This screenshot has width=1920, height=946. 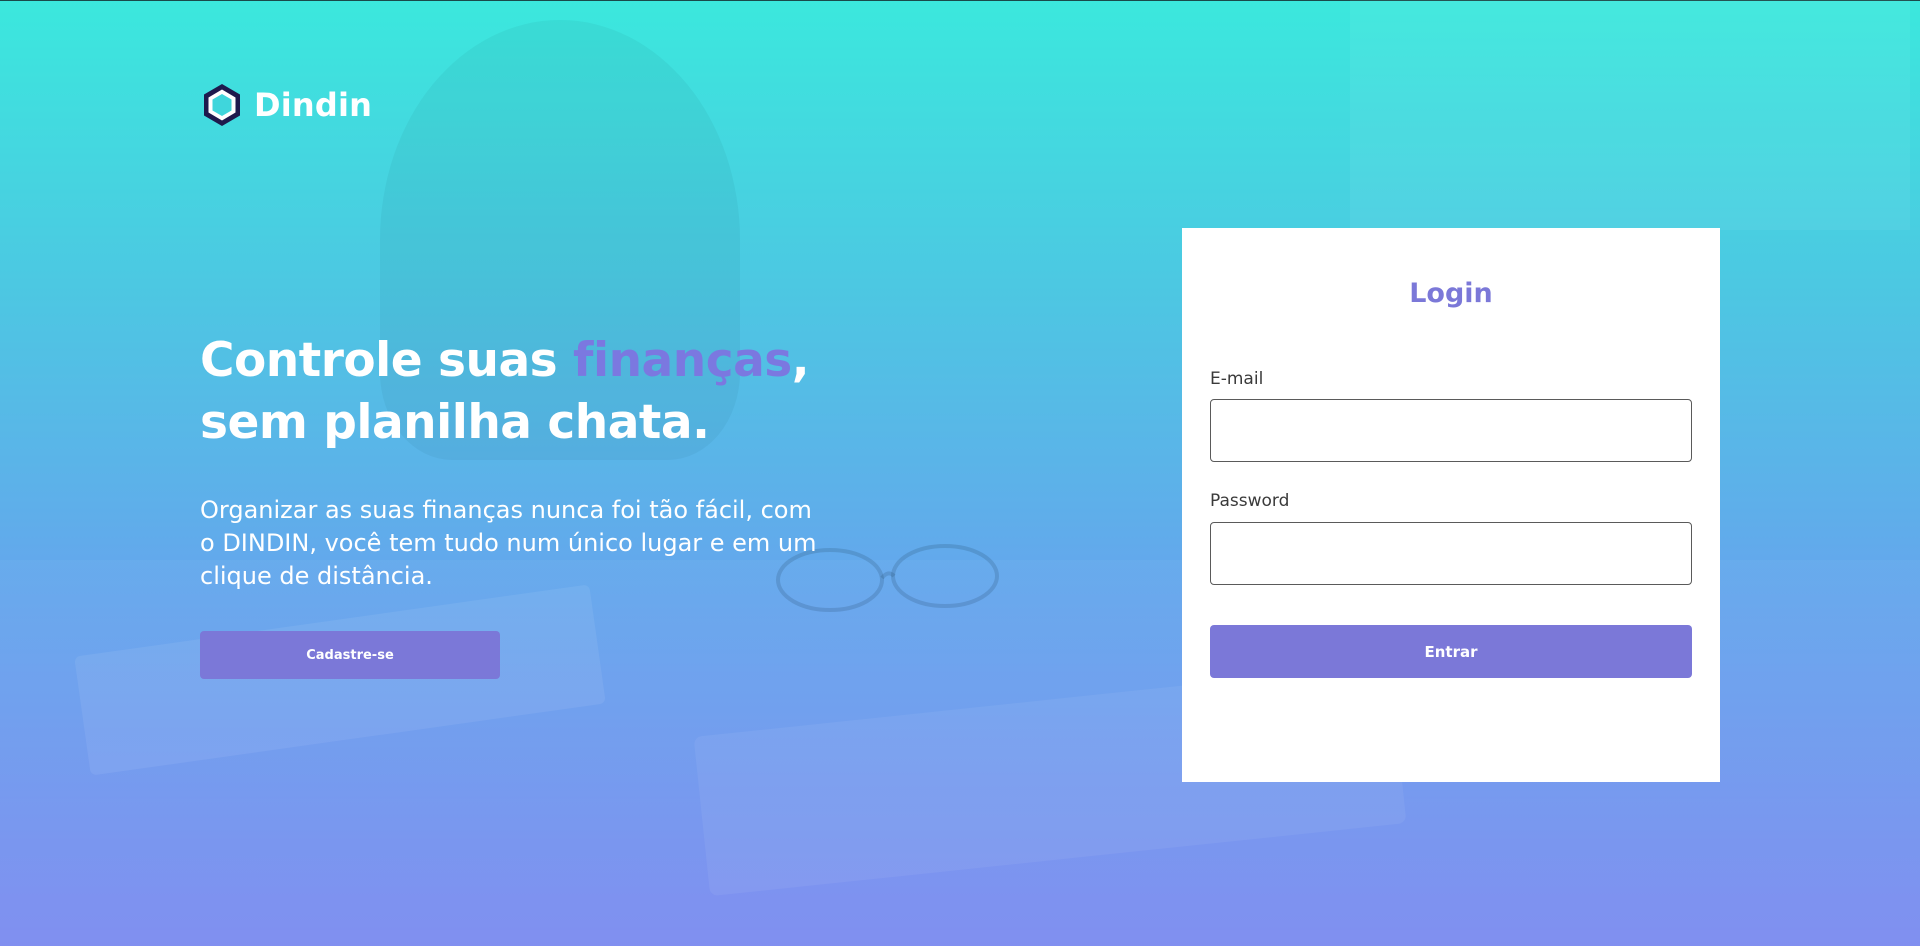 I want to click on hero-title-part2: ,, so click(x=800, y=360).